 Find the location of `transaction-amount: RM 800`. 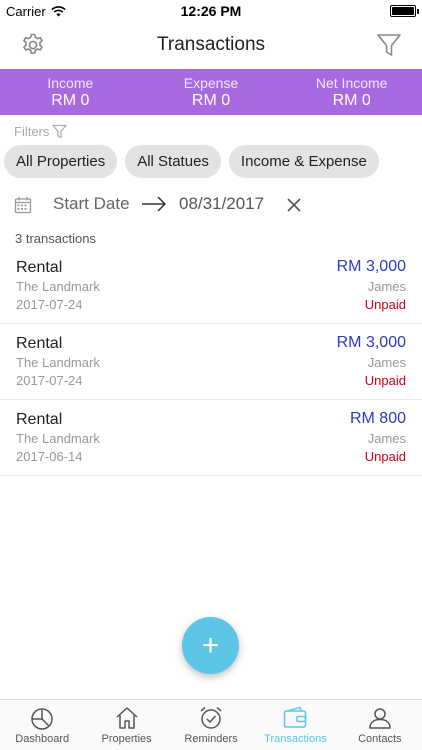

transaction-amount: RM 800 is located at coordinates (377, 418).